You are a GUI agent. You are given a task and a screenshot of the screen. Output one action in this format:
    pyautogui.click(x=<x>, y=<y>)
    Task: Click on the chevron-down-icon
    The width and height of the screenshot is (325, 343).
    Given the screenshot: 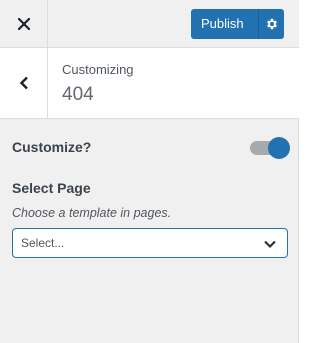 What is the action you would take?
    pyautogui.click(x=270, y=244)
    